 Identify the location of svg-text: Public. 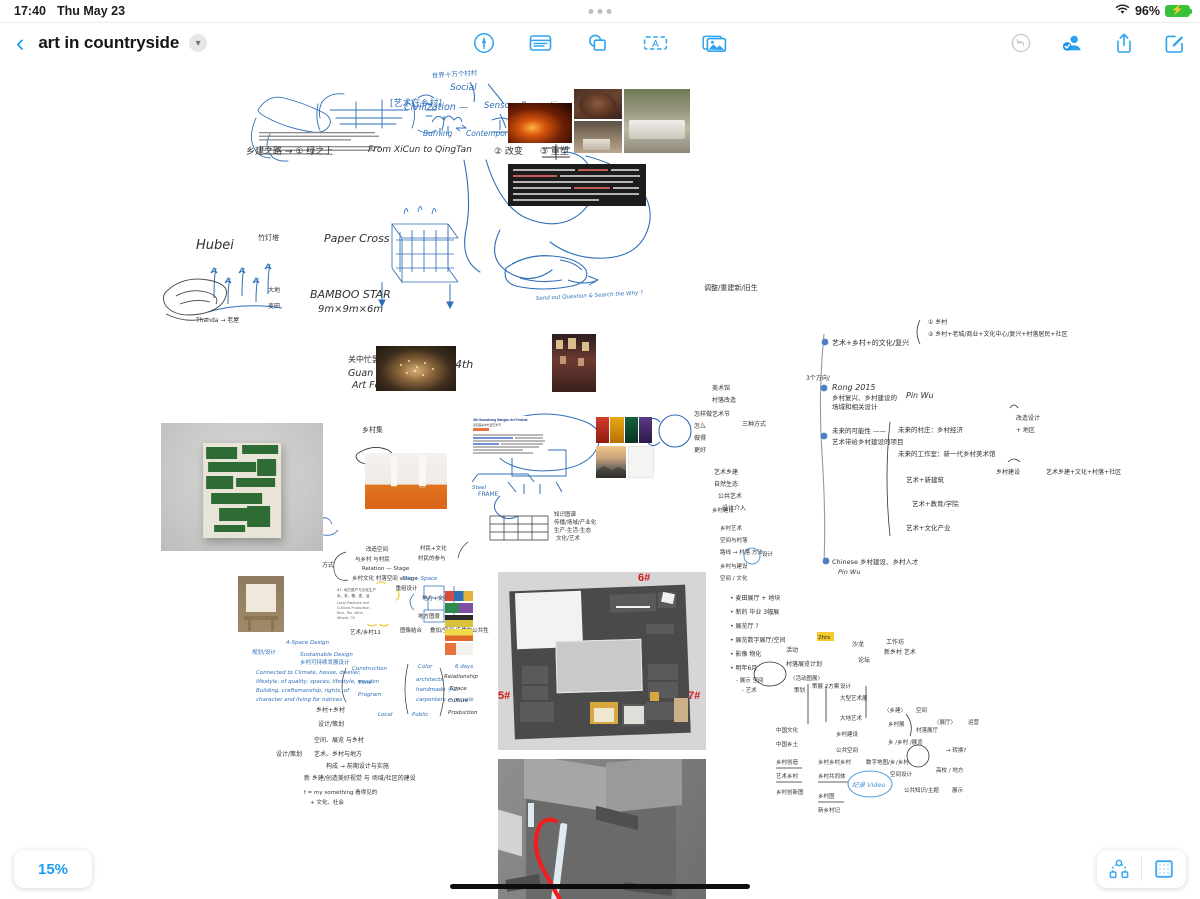
(420, 715).